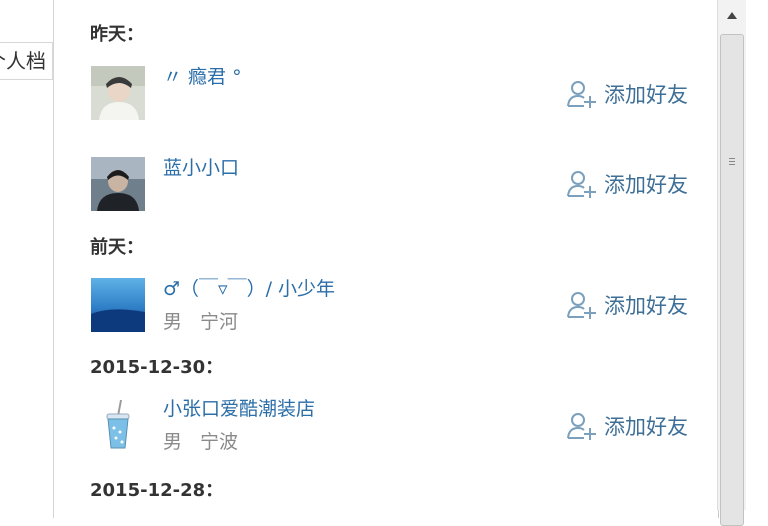 This screenshot has height=526, width=768. Describe the element at coordinates (26, 255) in the screenshot. I see `background-page-strip: 个人档` at that location.